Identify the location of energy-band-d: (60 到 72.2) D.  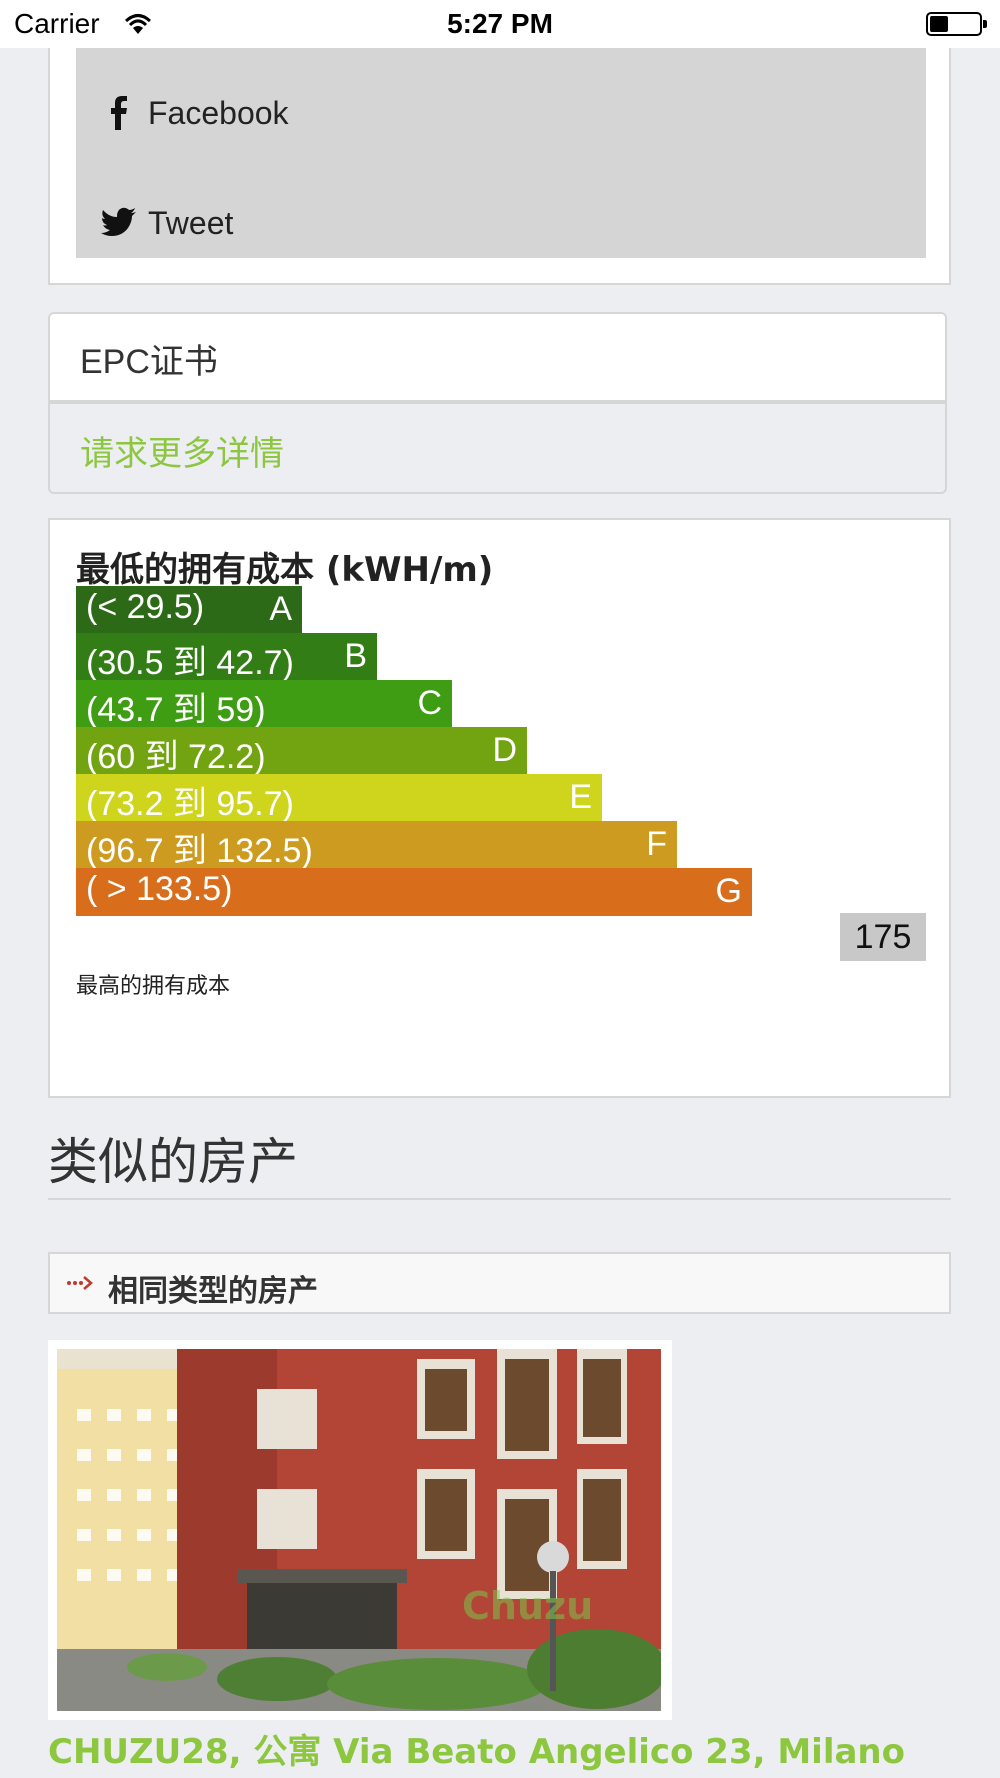
(301, 751).